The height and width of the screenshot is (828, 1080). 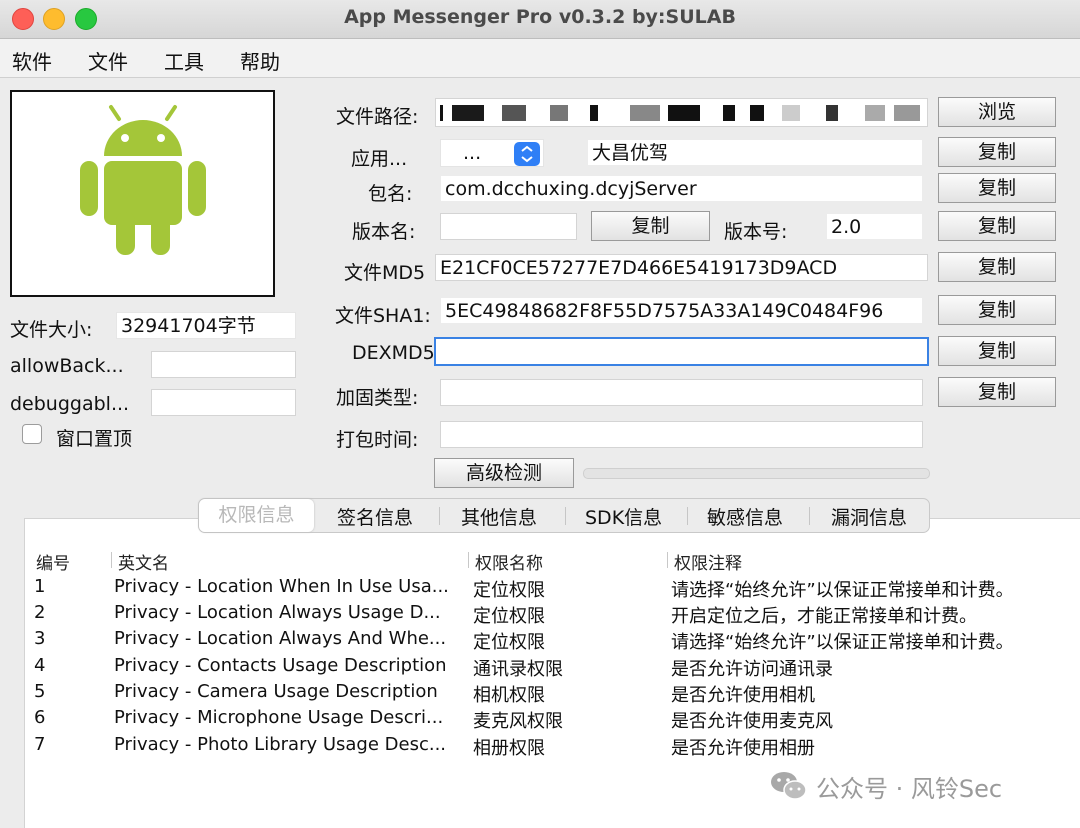 I want to click on column-header-permission-name: 权限名称, so click(x=509, y=561).